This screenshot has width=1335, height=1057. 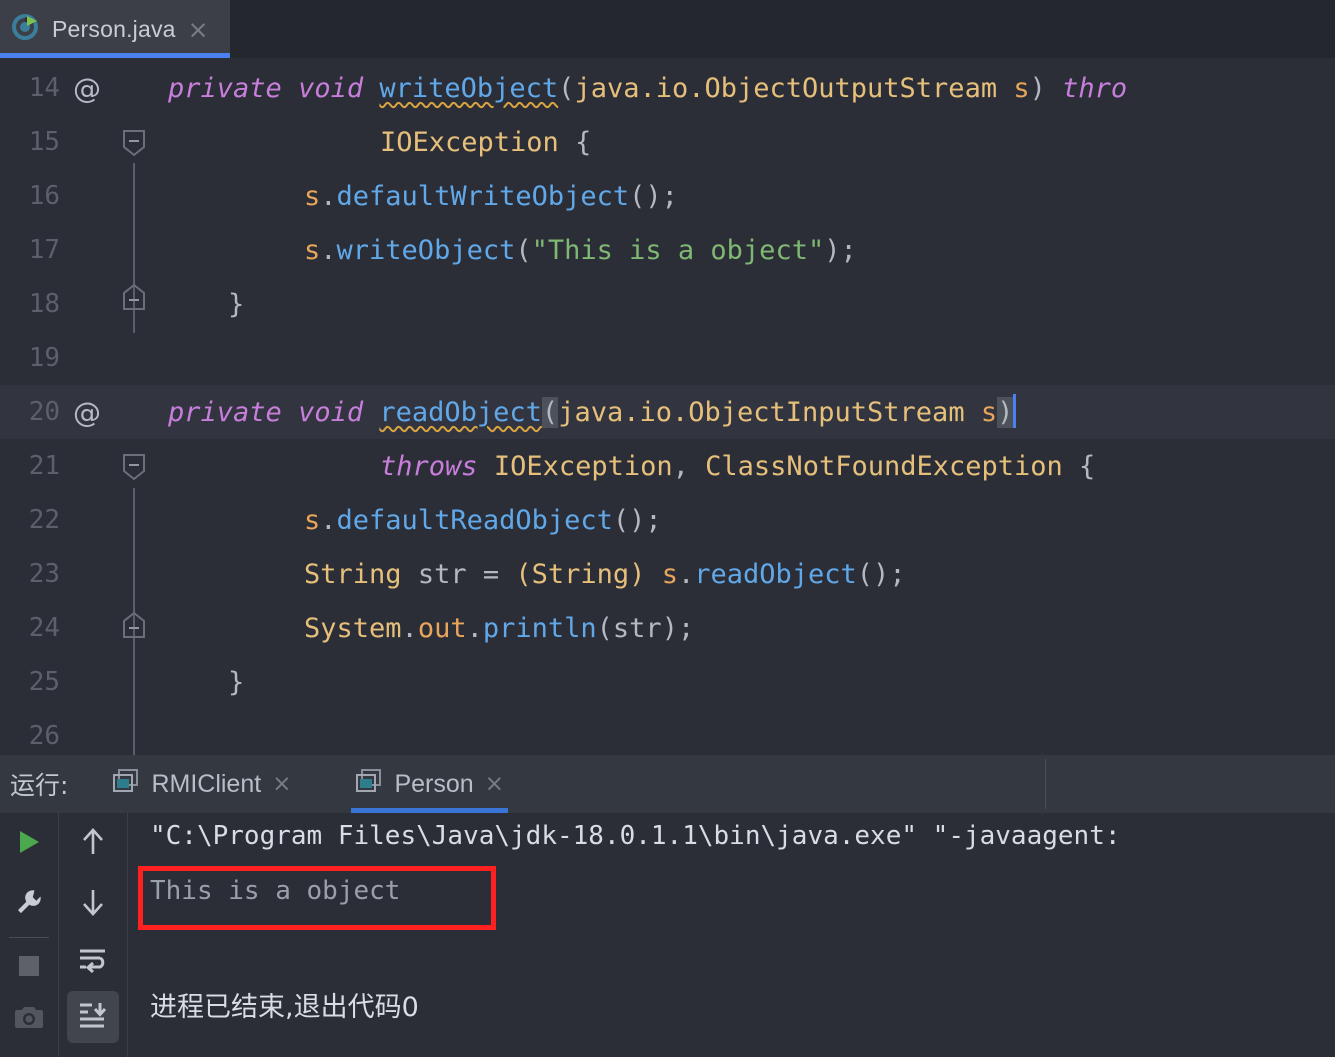 What do you see at coordinates (44, 466) in the screenshot?
I see `line-number: 21` at bounding box center [44, 466].